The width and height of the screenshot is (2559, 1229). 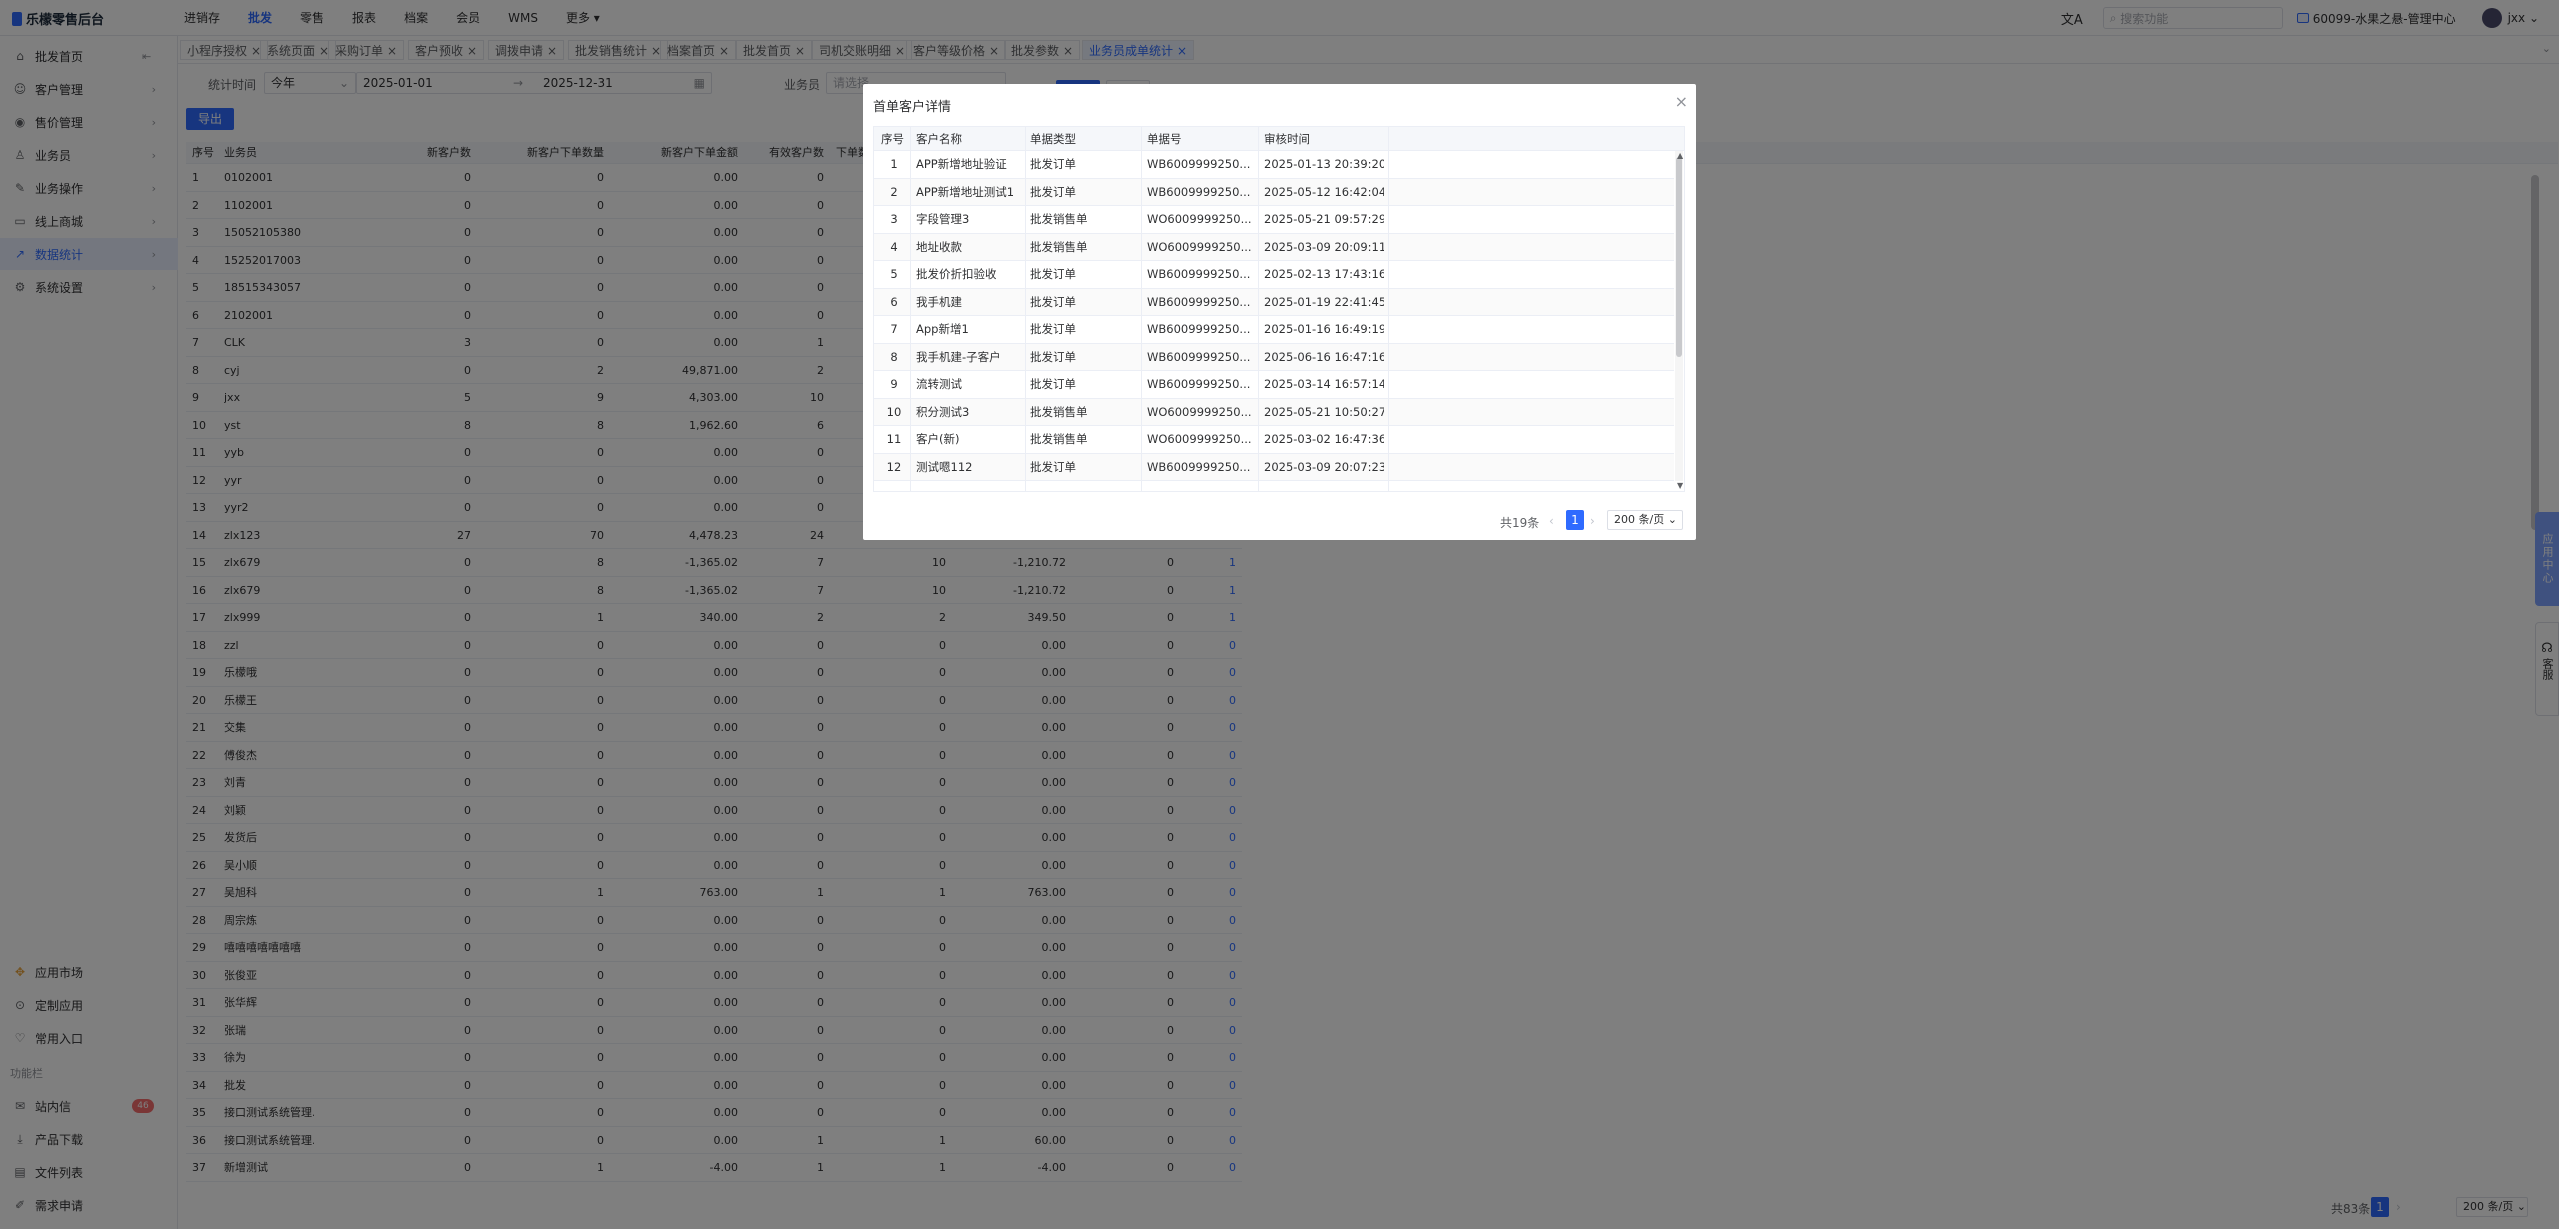 What do you see at coordinates (1575, 520) in the screenshot?
I see `dialog-page-1-button: 1` at bounding box center [1575, 520].